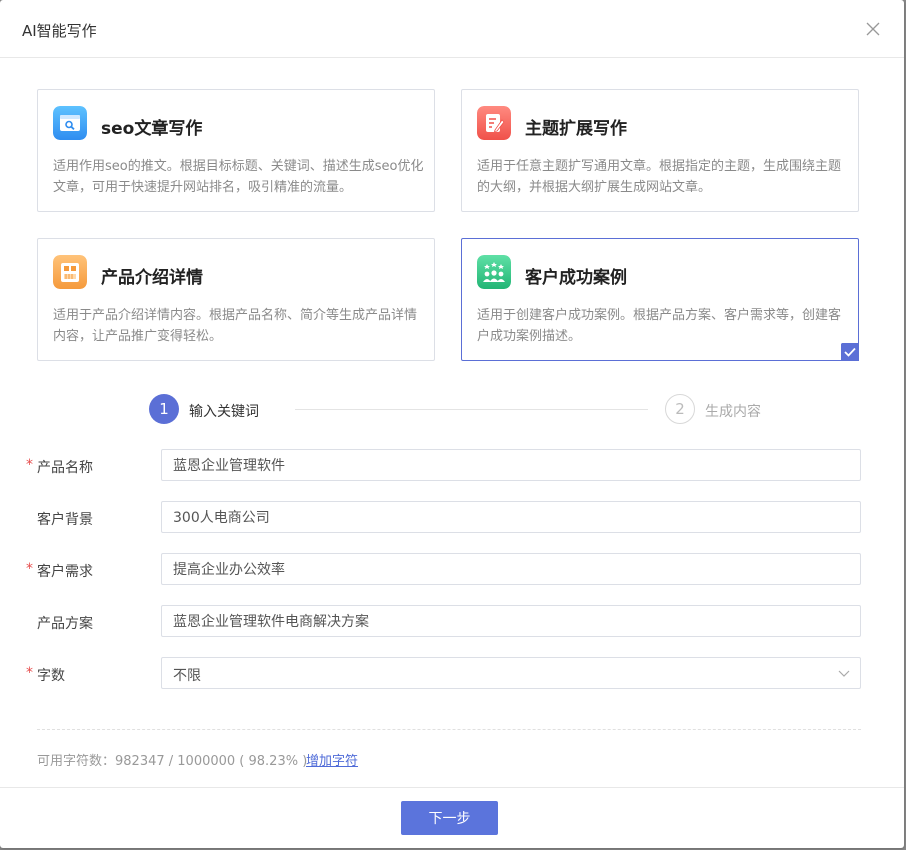 This screenshot has height=850, width=906. I want to click on product-store-icon, so click(70, 272).